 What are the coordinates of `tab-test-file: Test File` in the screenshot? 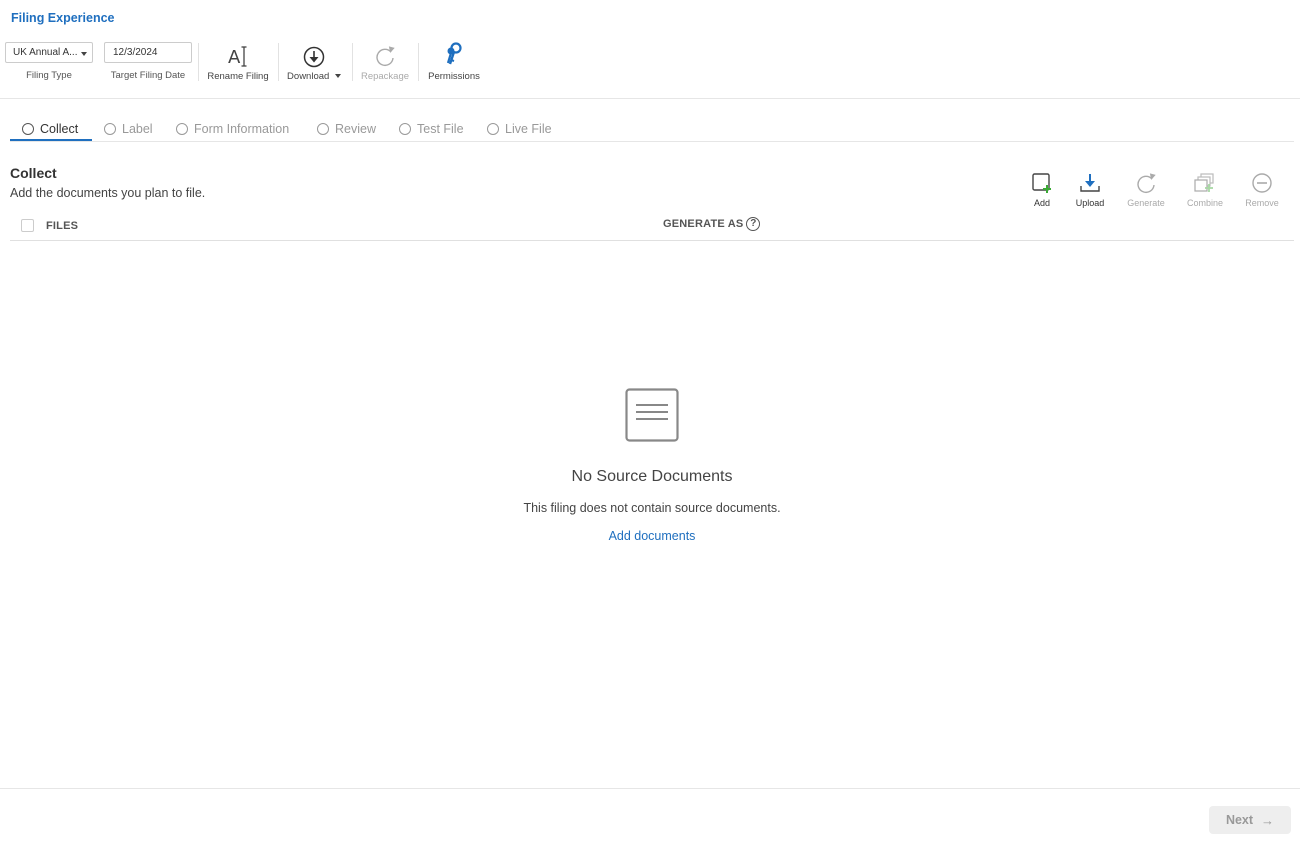 It's located at (431, 129).